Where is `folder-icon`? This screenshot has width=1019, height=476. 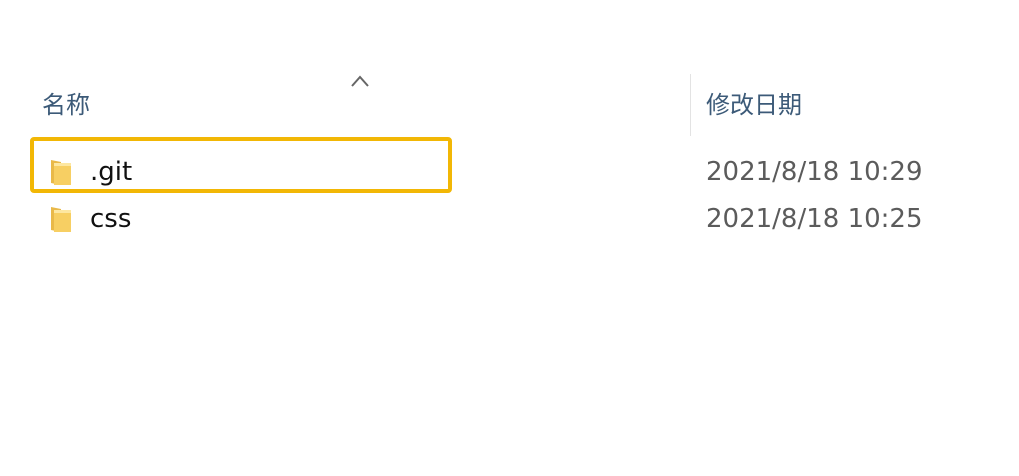 folder-icon is located at coordinates (61, 219).